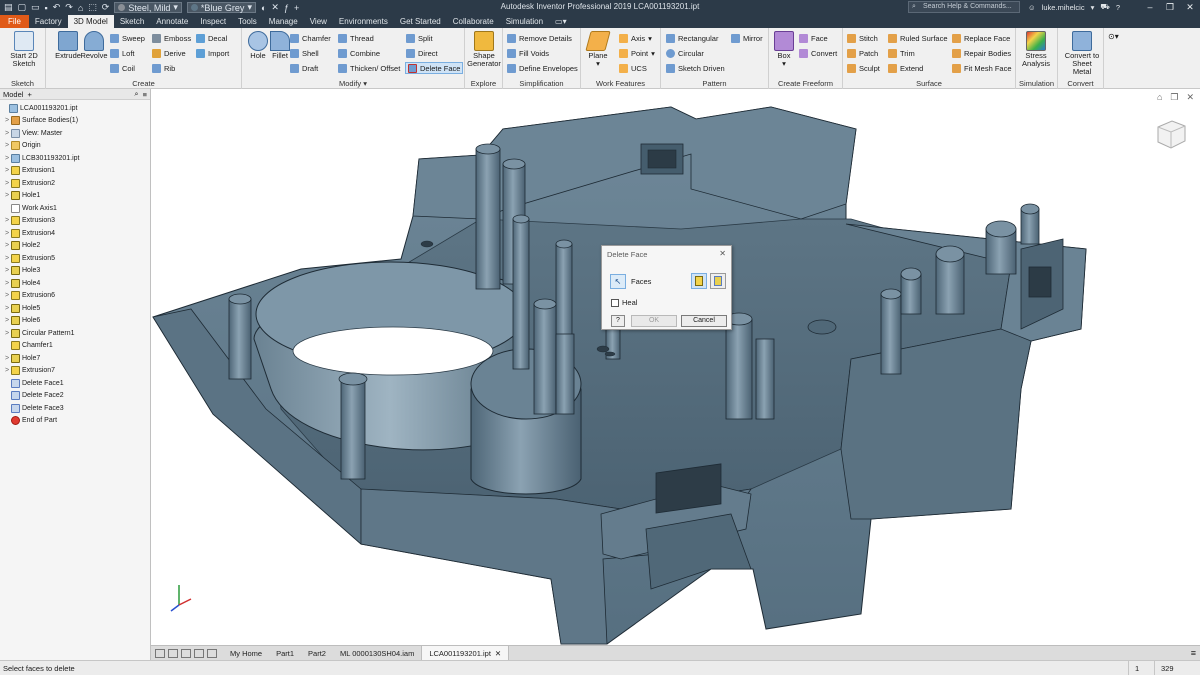  What do you see at coordinates (539, 38) in the screenshot?
I see `remove-details-button: Remove Details` at bounding box center [539, 38].